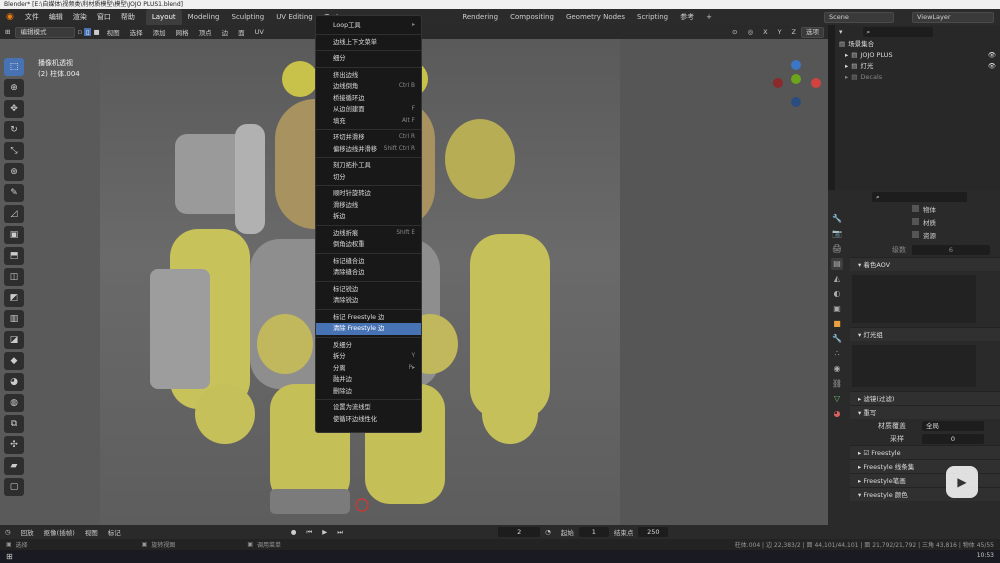 Image resolution: width=1000 pixels, height=563 pixels. I want to click on inset-tool-icon: ◫, so click(14, 277).